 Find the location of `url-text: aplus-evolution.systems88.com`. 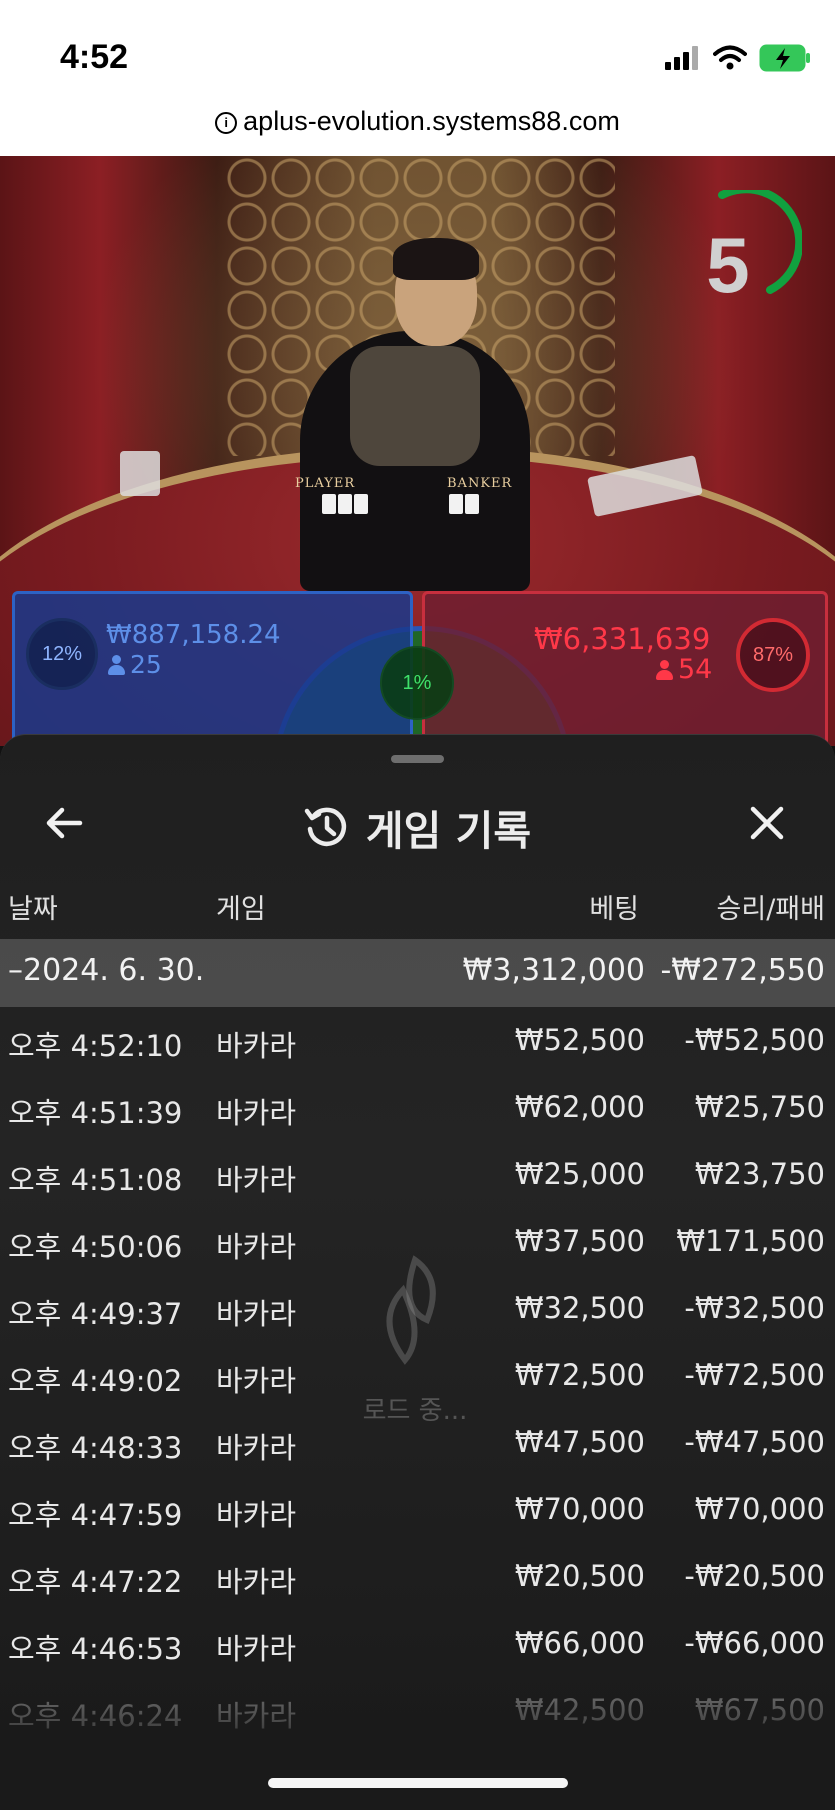

url-text: aplus-evolution.systems88.com is located at coordinates (431, 121).